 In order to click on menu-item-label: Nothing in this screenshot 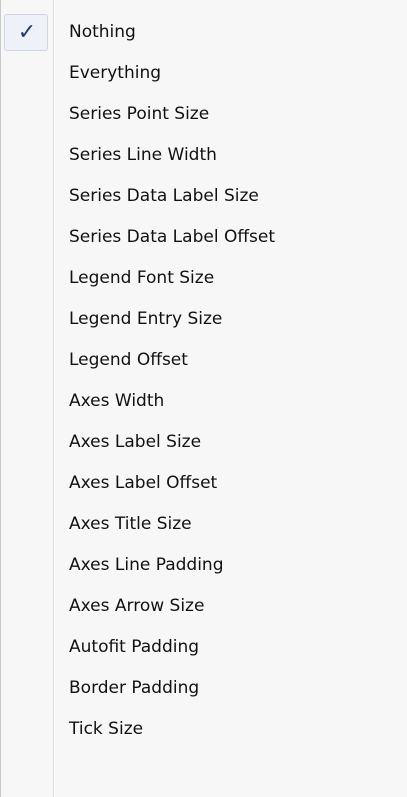, I will do `click(102, 32)`.